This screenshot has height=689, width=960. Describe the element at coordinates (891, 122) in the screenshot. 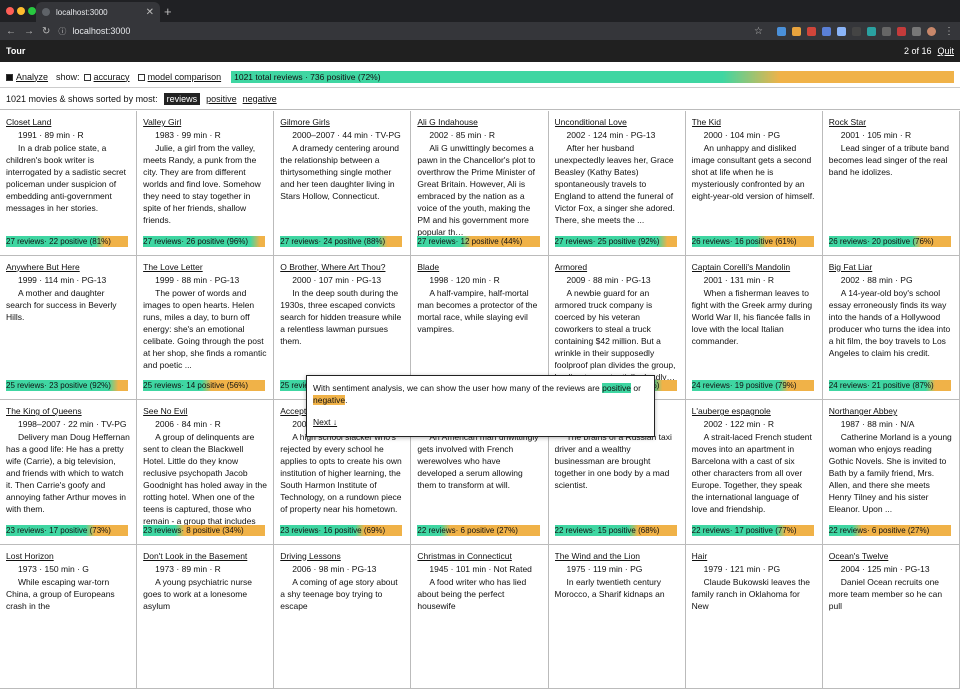

I see `movie-title-link: Rock Star` at that location.